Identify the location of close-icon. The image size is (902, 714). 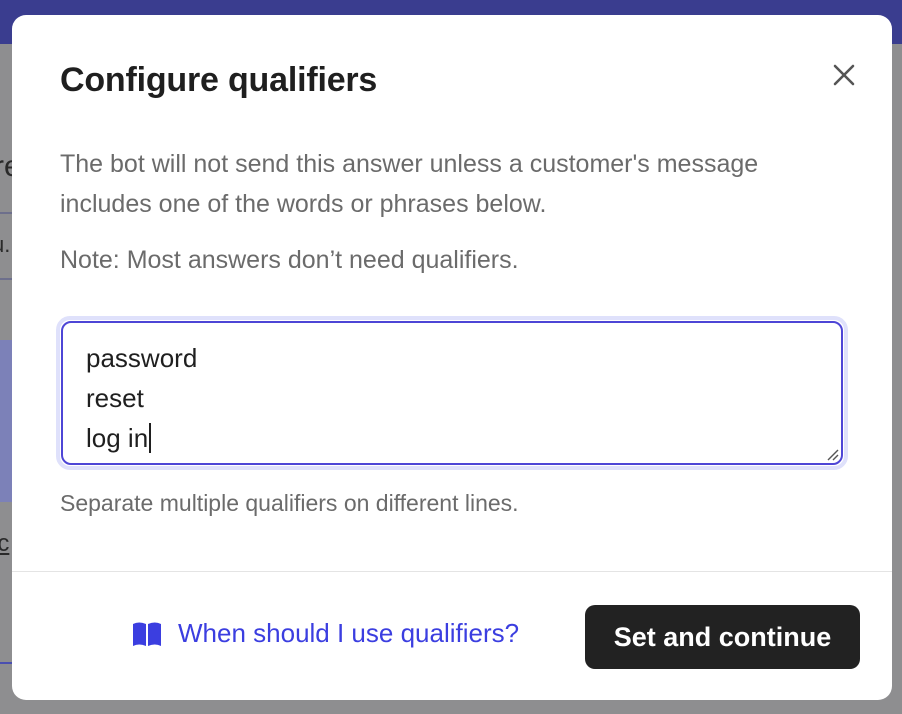
(844, 75).